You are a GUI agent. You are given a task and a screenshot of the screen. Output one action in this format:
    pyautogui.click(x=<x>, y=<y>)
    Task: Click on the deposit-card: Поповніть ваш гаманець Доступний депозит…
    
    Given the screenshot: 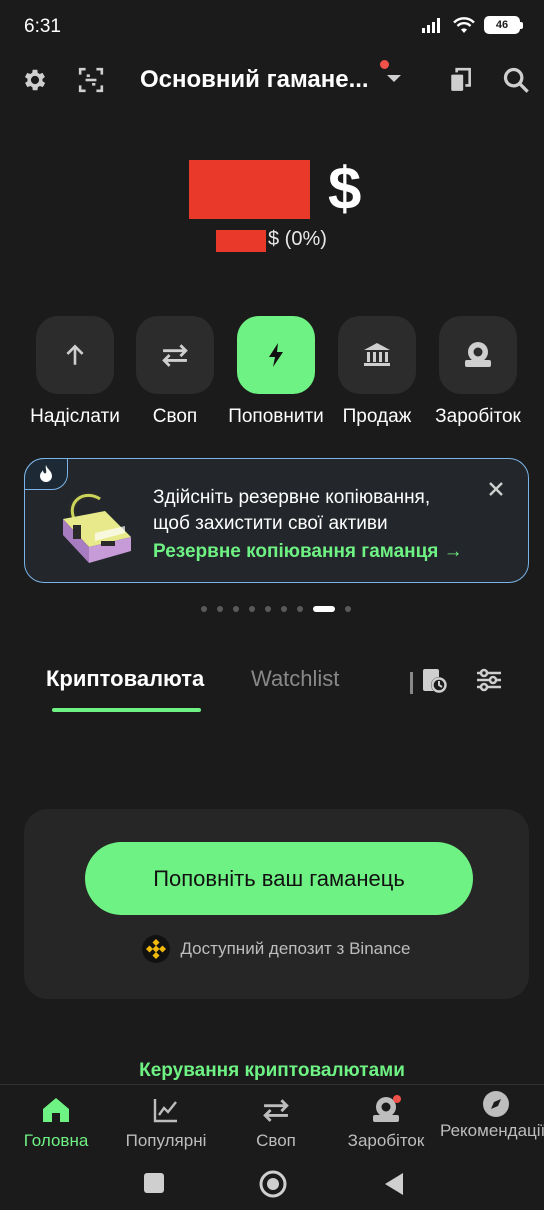 What is the action you would take?
    pyautogui.click(x=276, y=904)
    